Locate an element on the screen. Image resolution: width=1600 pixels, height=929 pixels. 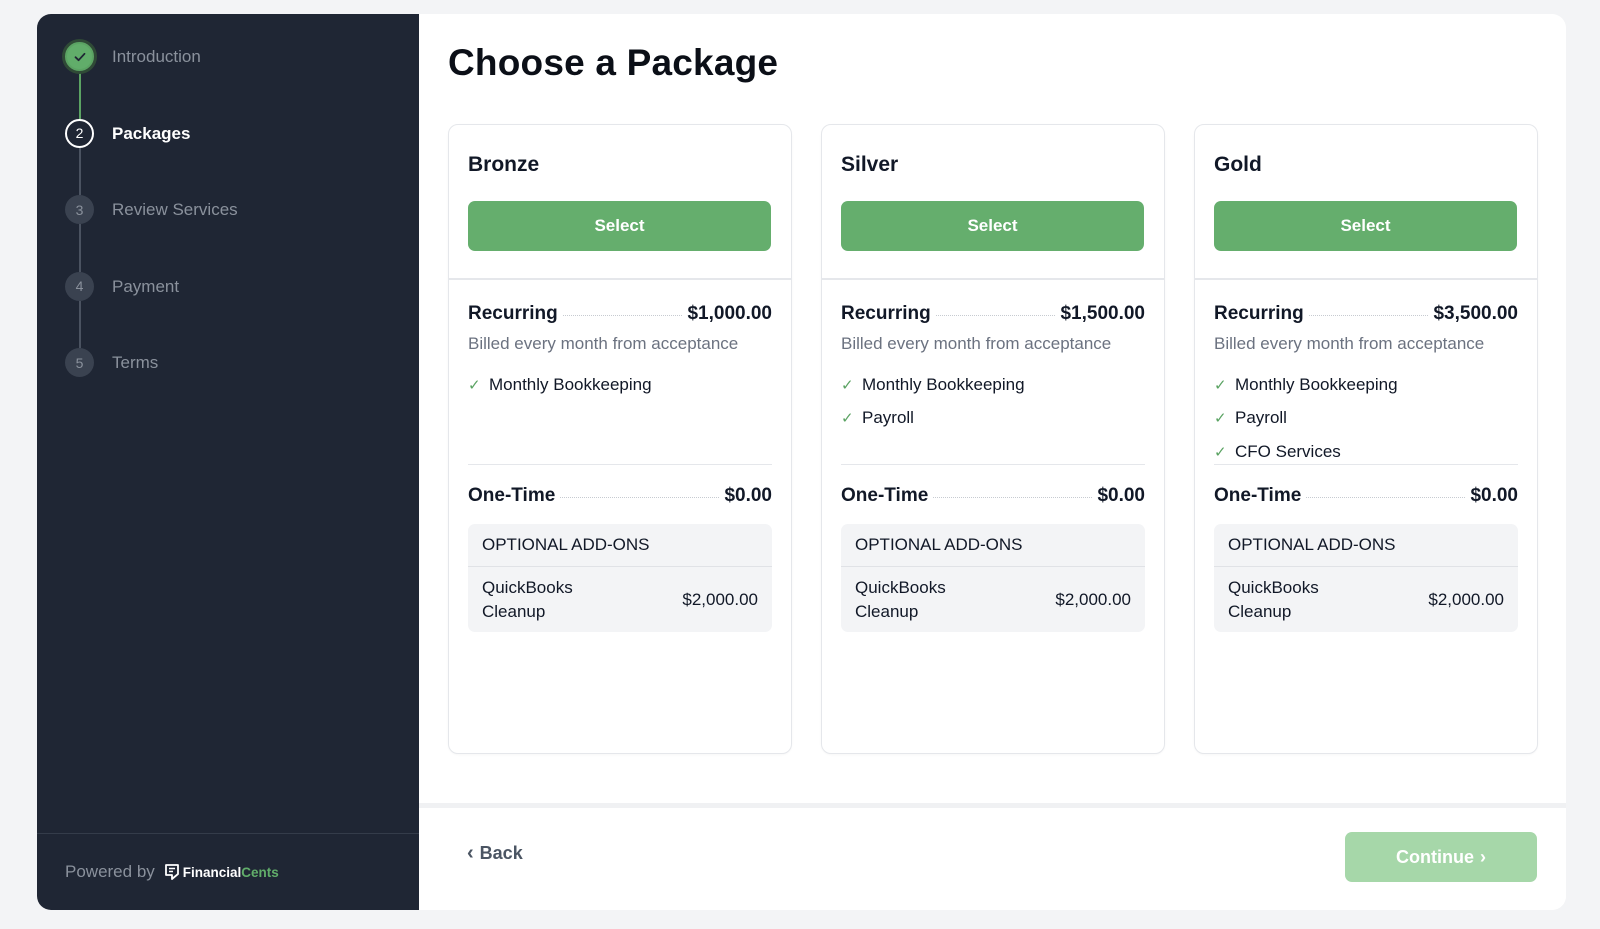
recurring-row: Recurring $1,000.00 is located at coordinates (620, 314).